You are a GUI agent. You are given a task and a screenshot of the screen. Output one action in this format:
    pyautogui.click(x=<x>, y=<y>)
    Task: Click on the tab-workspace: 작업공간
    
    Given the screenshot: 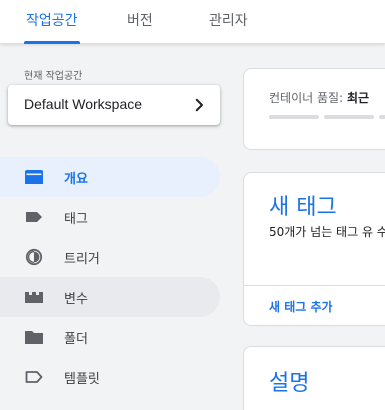 What is the action you would take?
    pyautogui.click(x=52, y=22)
    